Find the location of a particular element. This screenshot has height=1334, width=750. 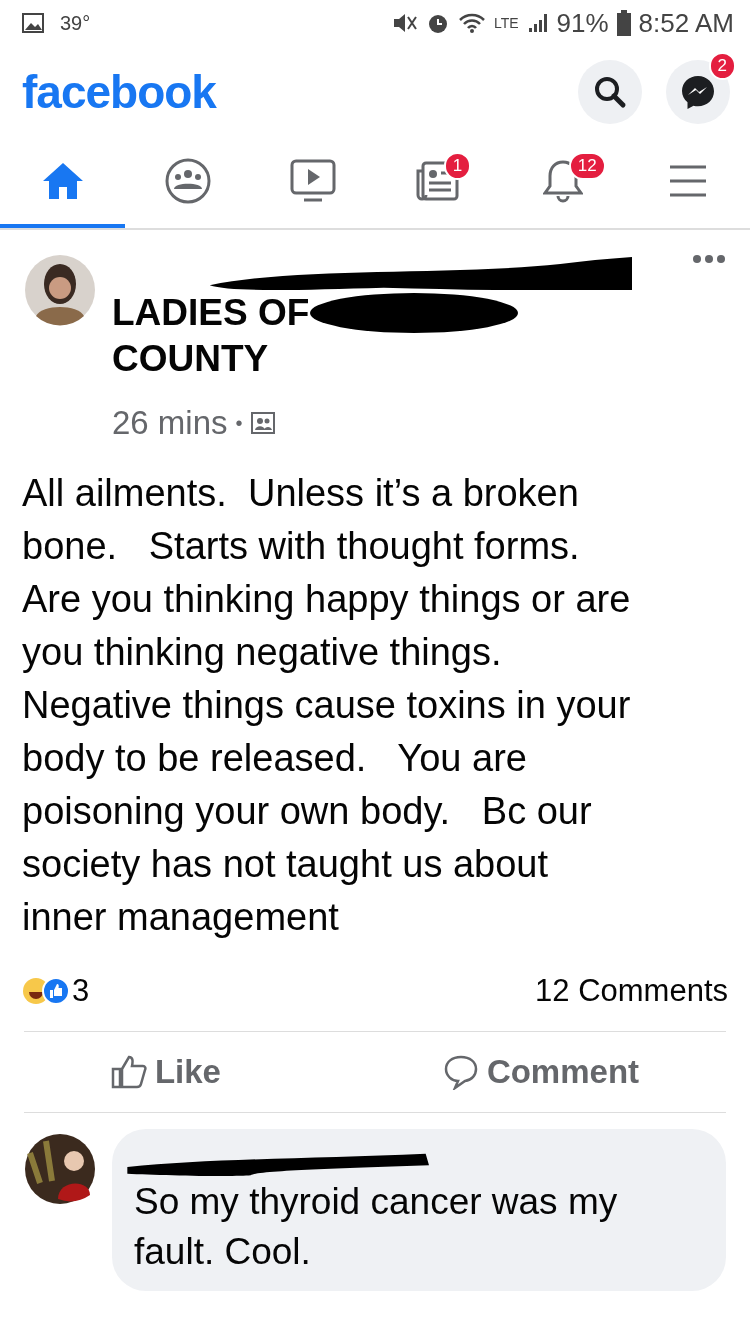

post-title: COUNTY is located at coordinates (402, 359).